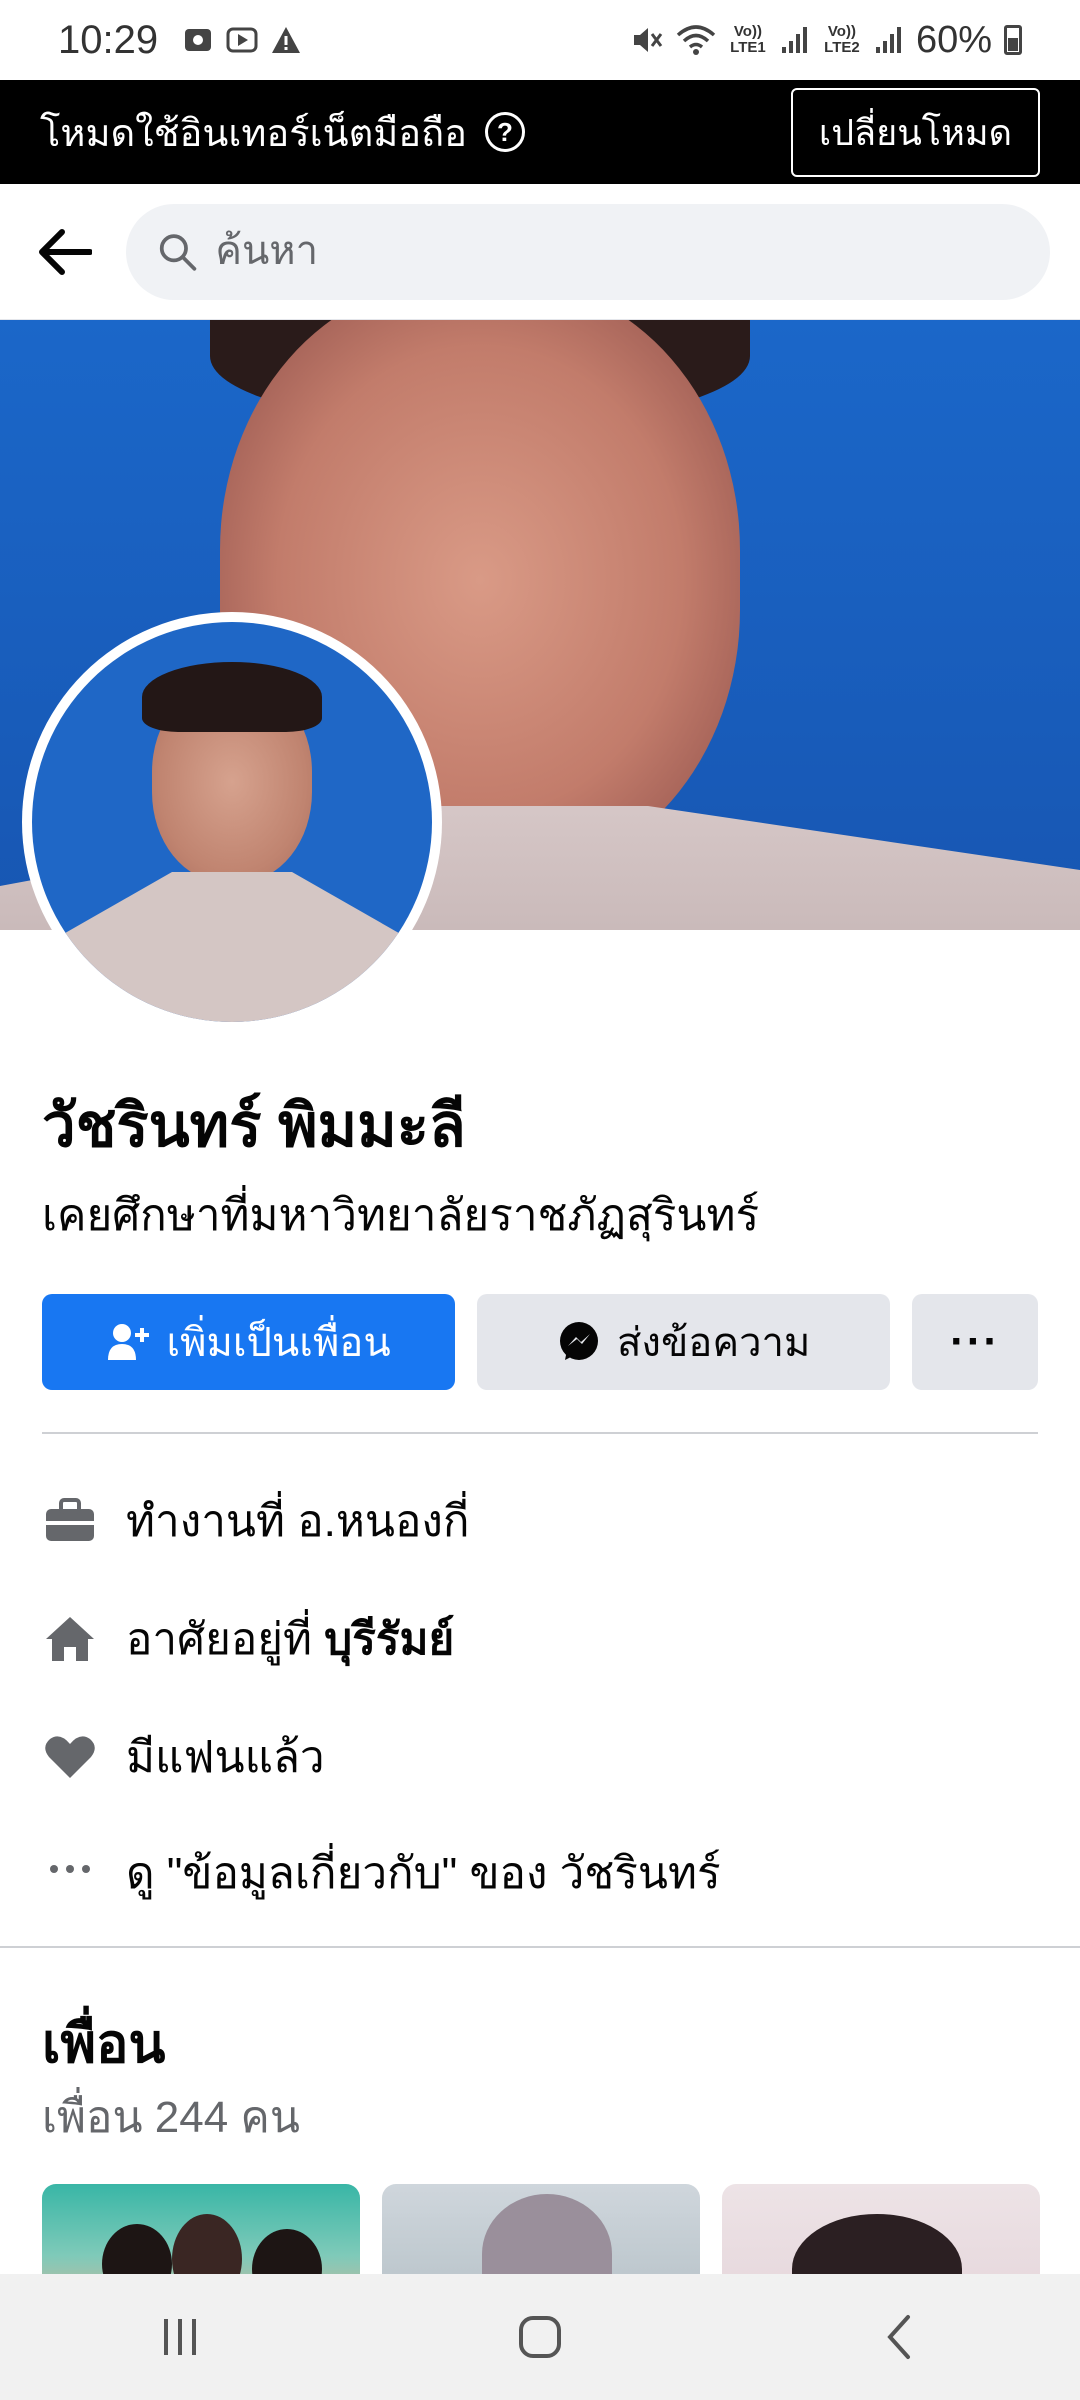 This screenshot has height=2400, width=1080. I want to click on warning-icon, so click(286, 40).